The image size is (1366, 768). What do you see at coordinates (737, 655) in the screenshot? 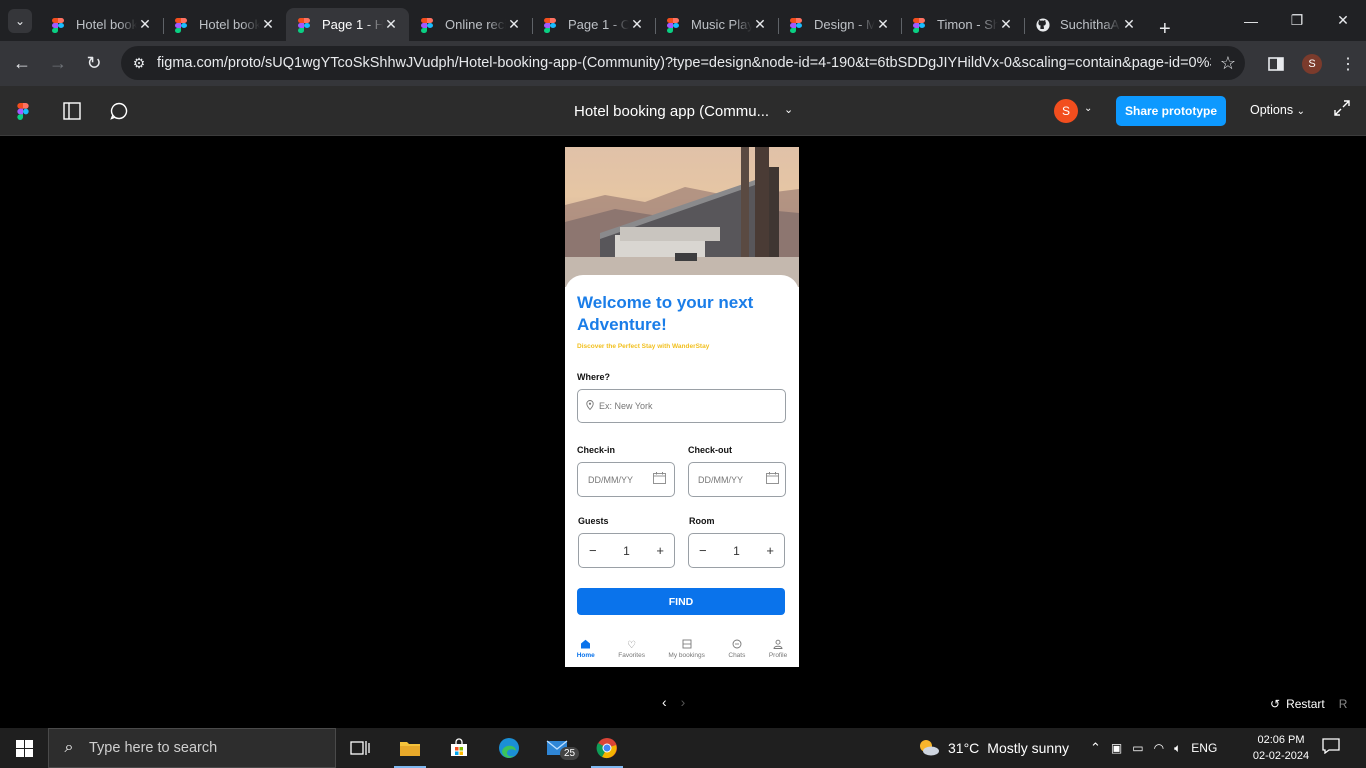
I see `nav-label: Chats` at bounding box center [737, 655].